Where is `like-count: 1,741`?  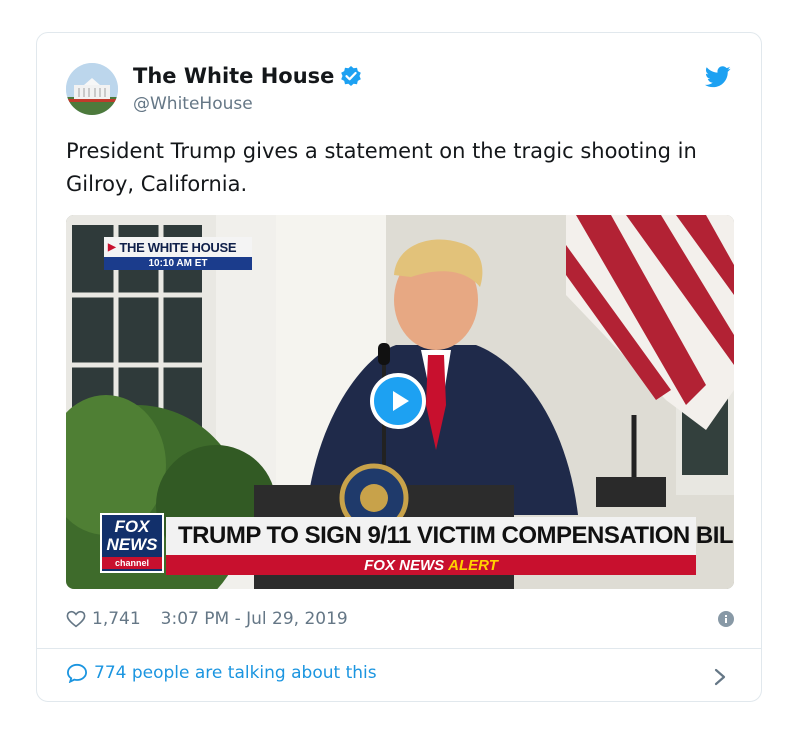
like-count: 1,741 is located at coordinates (116, 619).